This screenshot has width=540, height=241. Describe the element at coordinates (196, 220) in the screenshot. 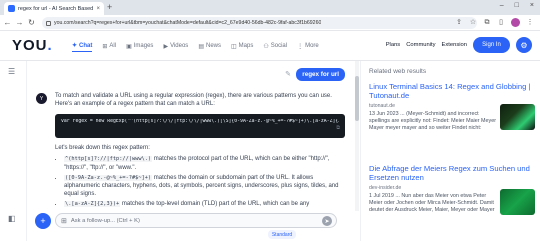

I see `follow-up-input: ⊞ Ask a follow-up... (Ctrl + K) ➤` at that location.